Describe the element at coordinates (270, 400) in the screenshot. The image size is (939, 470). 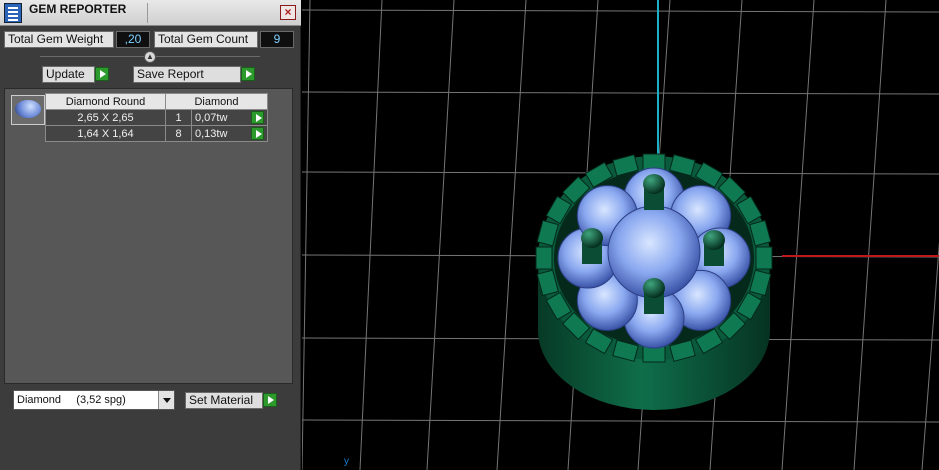
I see `set-material-play-icon` at that location.